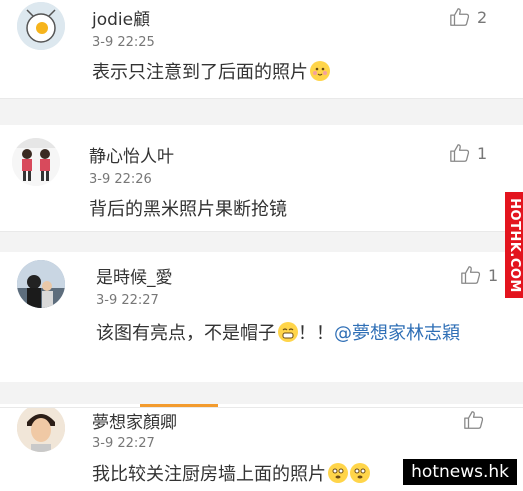 This screenshot has height=491, width=523. What do you see at coordinates (186, 333) in the screenshot?
I see `comment-text-content: 该图有亮点，不是帽子` at bounding box center [186, 333].